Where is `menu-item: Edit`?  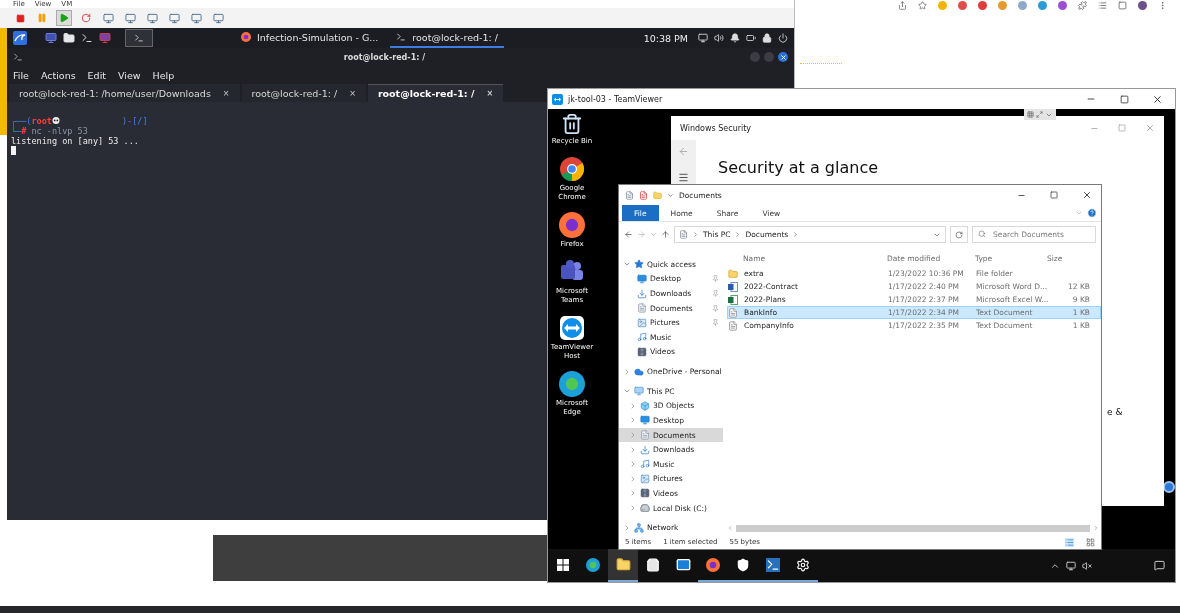
menu-item: Edit is located at coordinates (96, 75).